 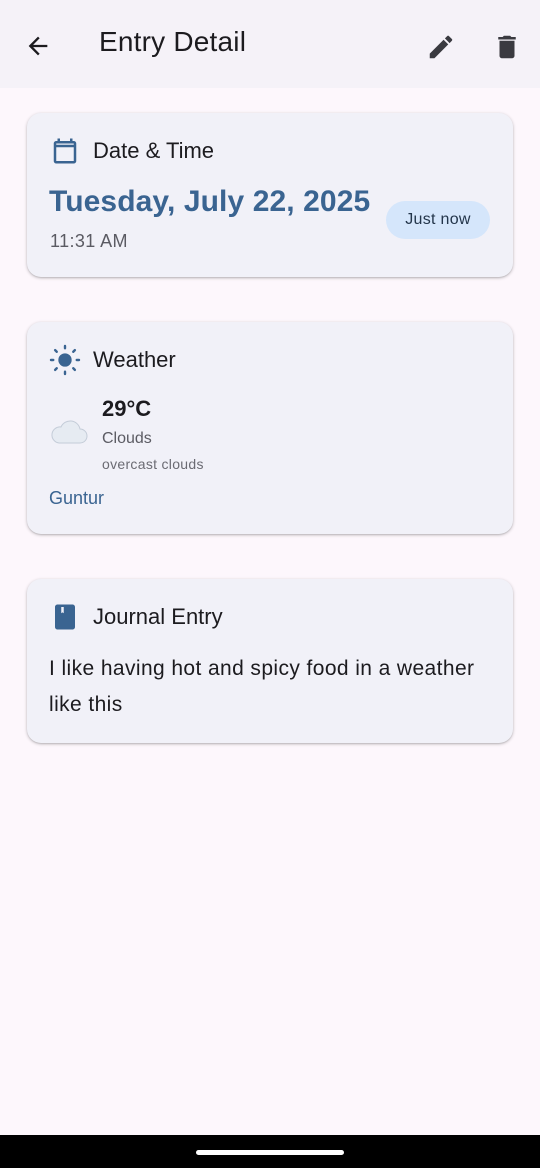 I want to click on top-app-bar: Entry Detail, so click(x=270, y=44).